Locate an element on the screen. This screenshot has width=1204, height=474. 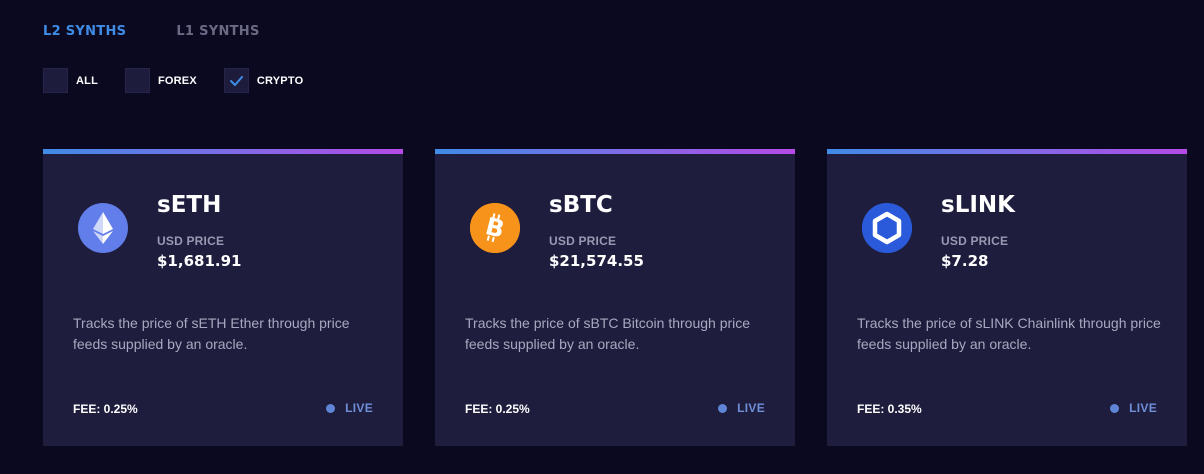
price-value: $7.28 is located at coordinates (965, 261).